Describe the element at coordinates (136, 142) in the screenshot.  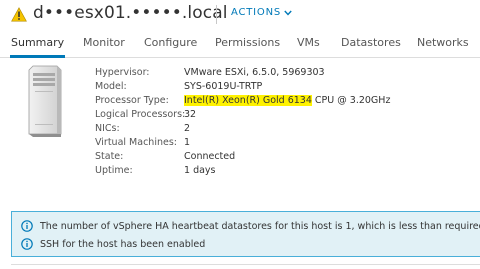
I see `property-label: Virtual Machines:` at that location.